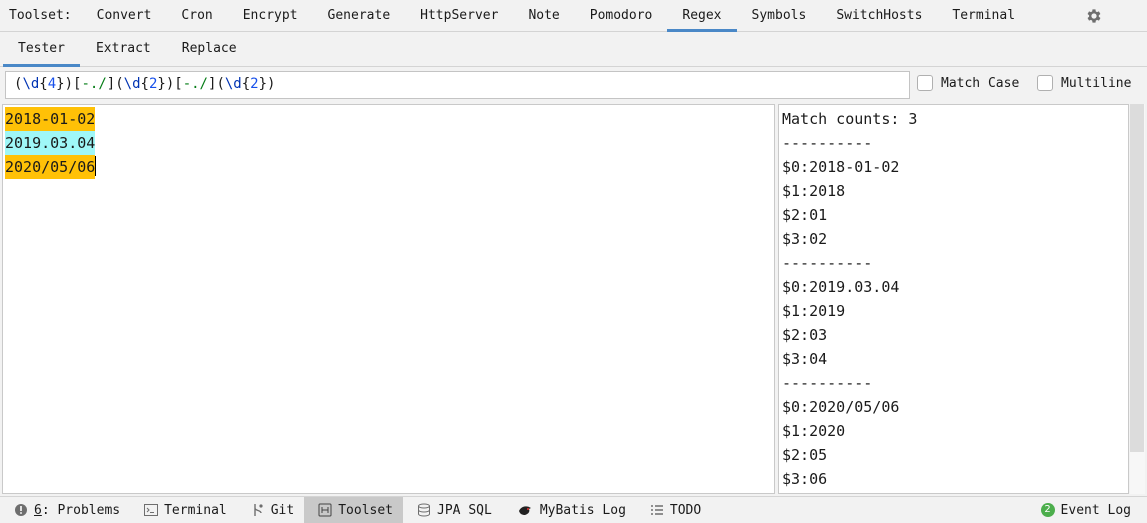  Describe the element at coordinates (96, 166) in the screenshot. I see `text-caret` at that location.